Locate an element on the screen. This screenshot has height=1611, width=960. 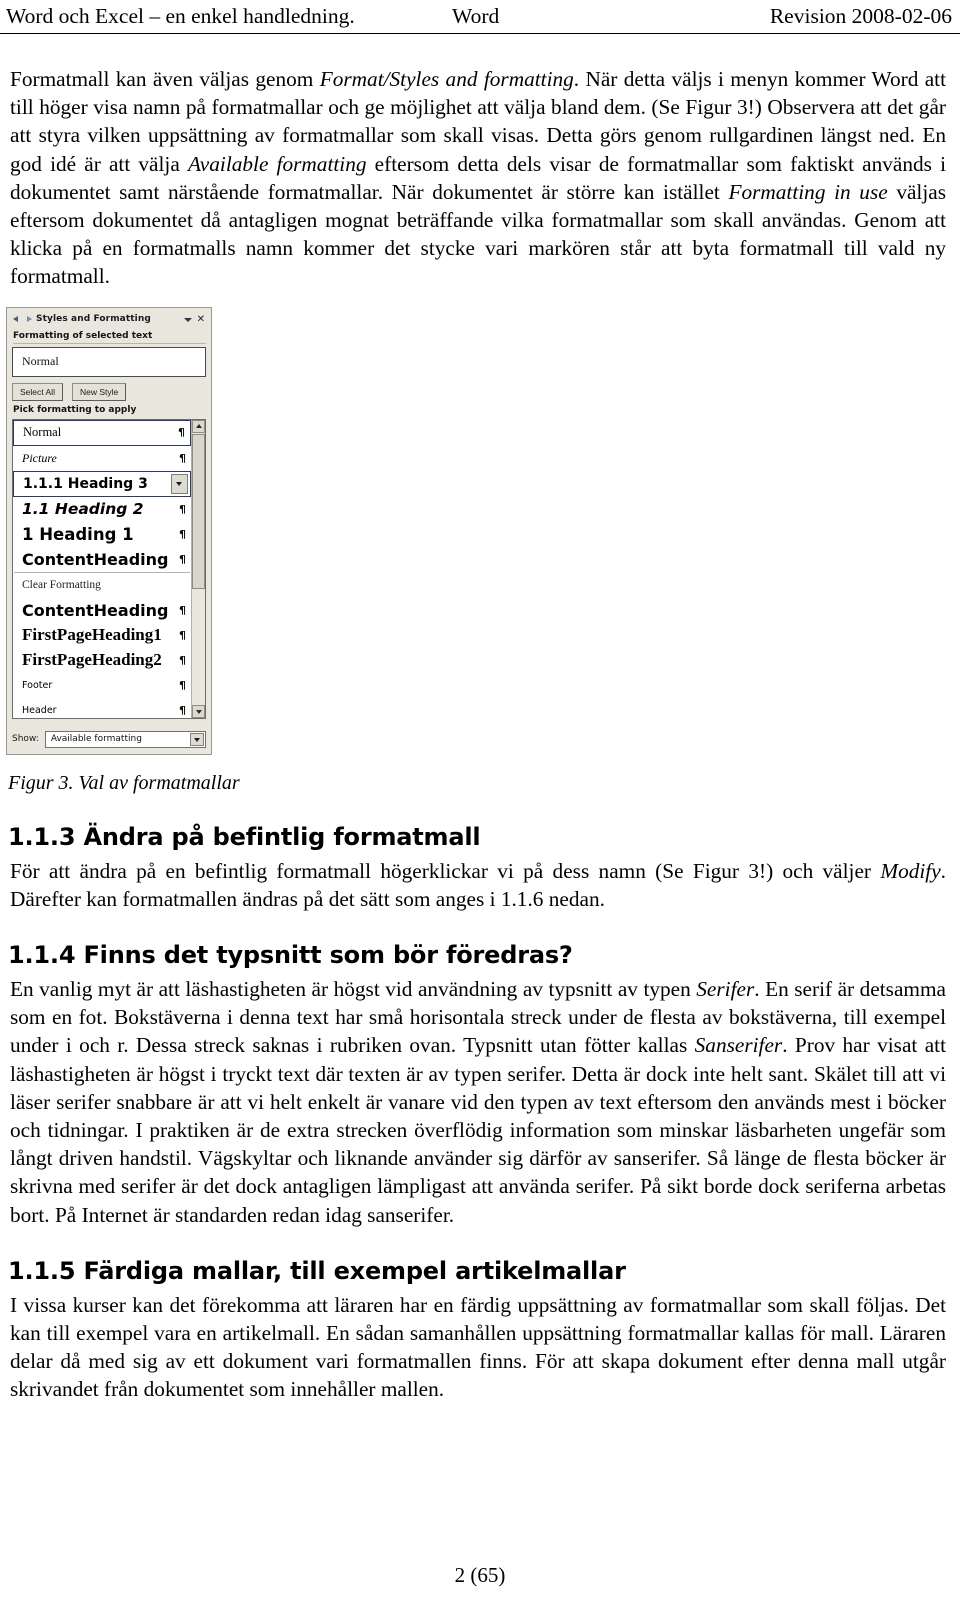
style-name: Footer is located at coordinates (37, 685).